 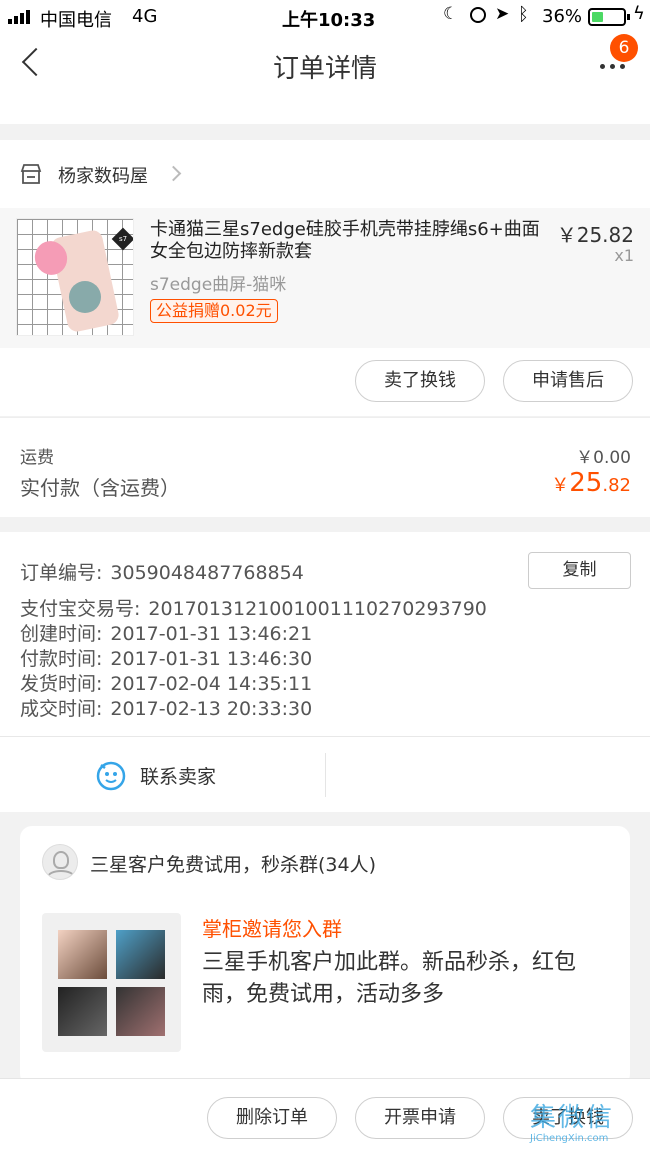 What do you see at coordinates (61, 709) in the screenshot?
I see `order-info-label: 成交时间:` at bounding box center [61, 709].